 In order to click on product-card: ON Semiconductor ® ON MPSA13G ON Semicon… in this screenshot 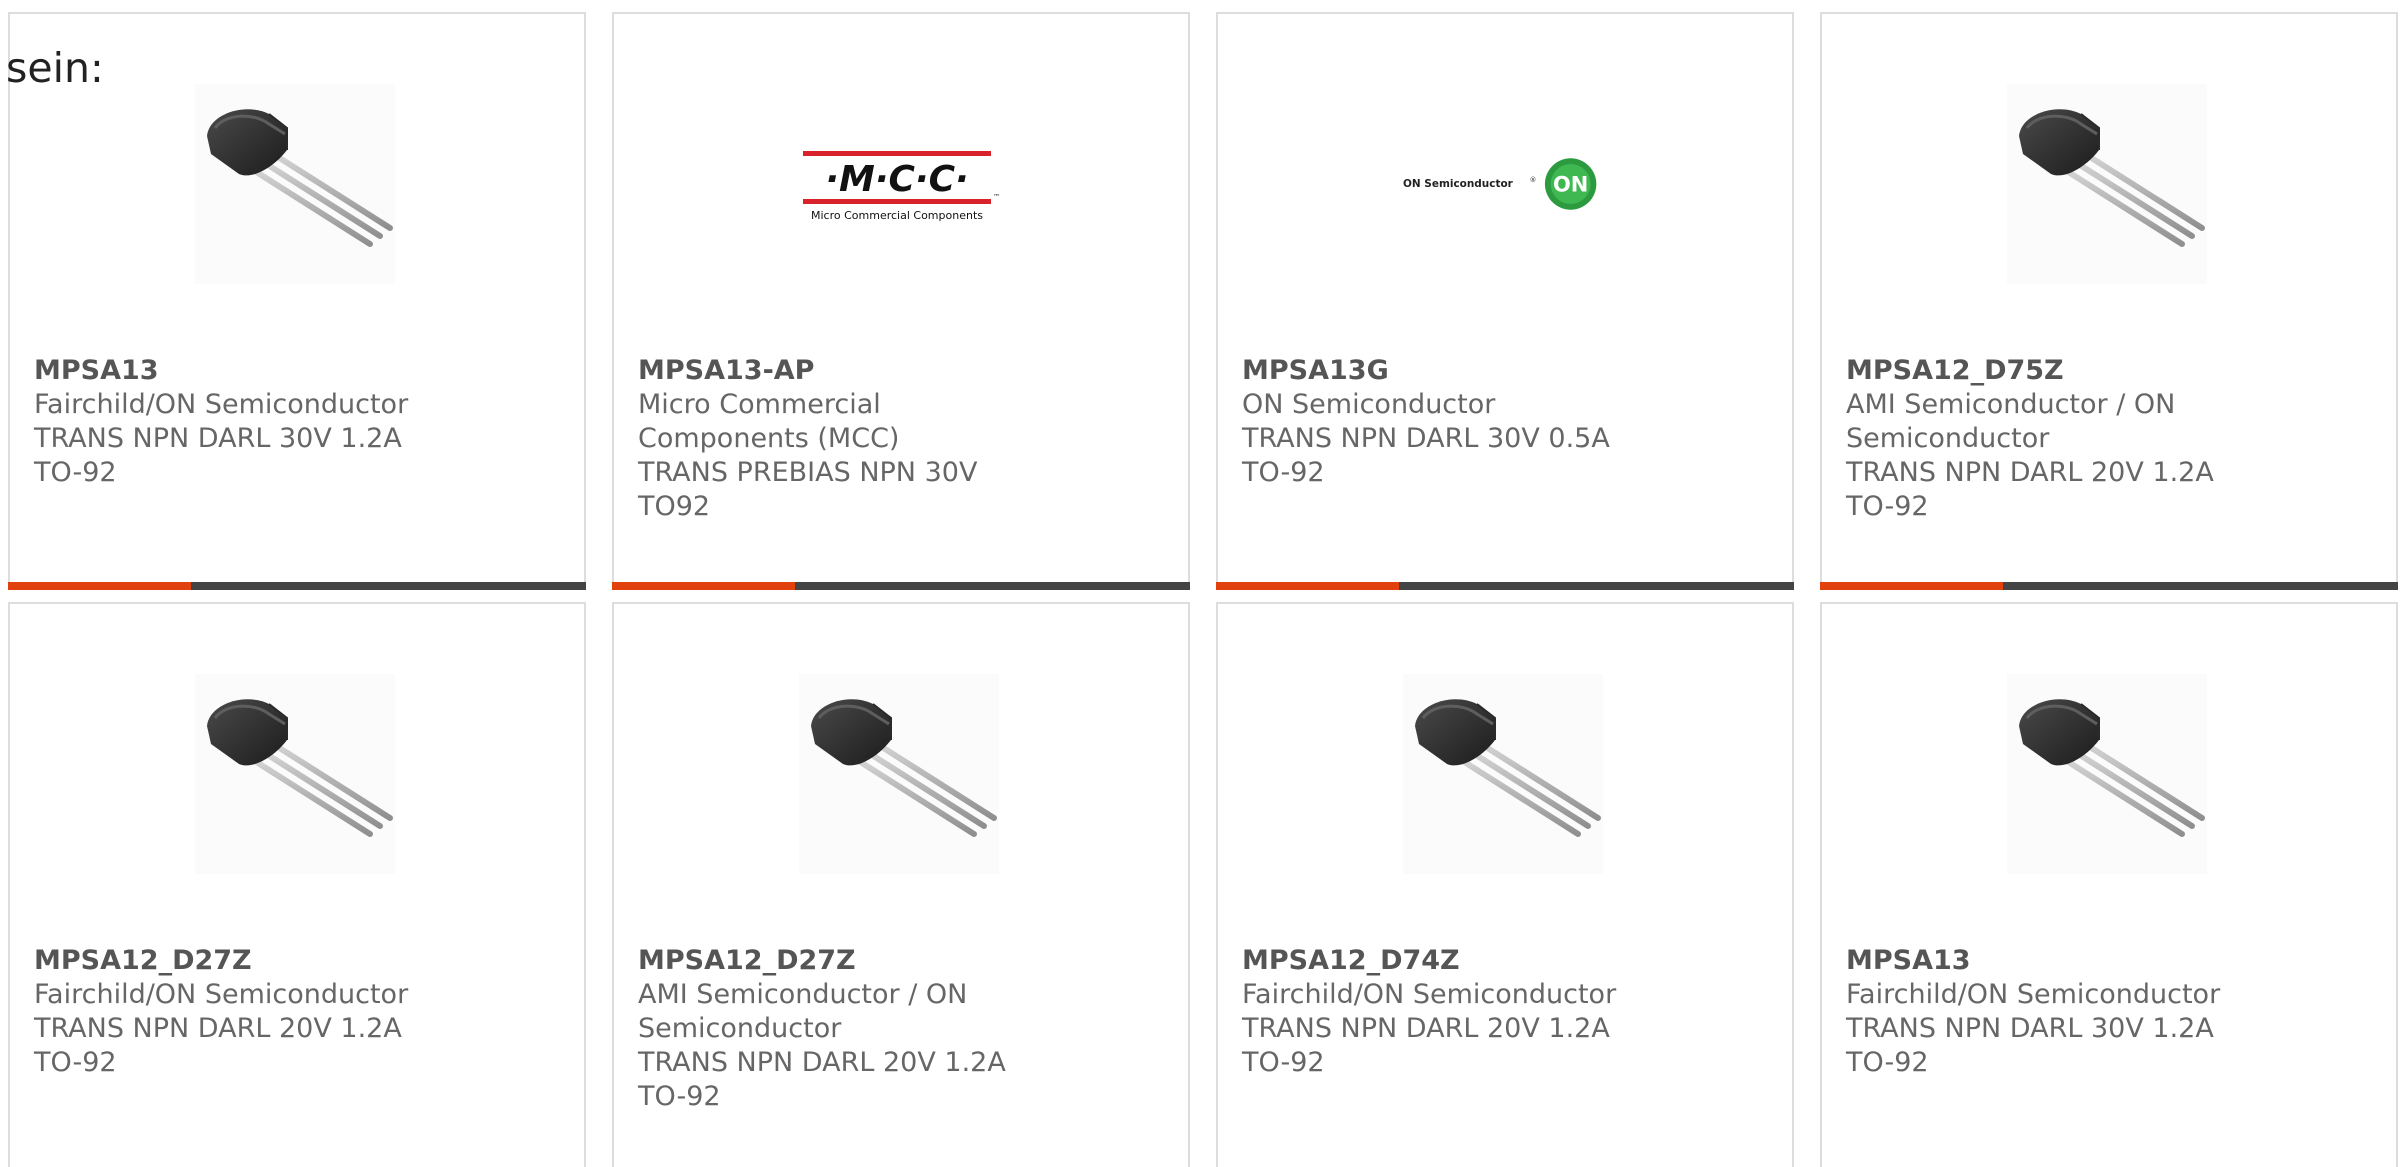, I will do `click(1505, 301)`.